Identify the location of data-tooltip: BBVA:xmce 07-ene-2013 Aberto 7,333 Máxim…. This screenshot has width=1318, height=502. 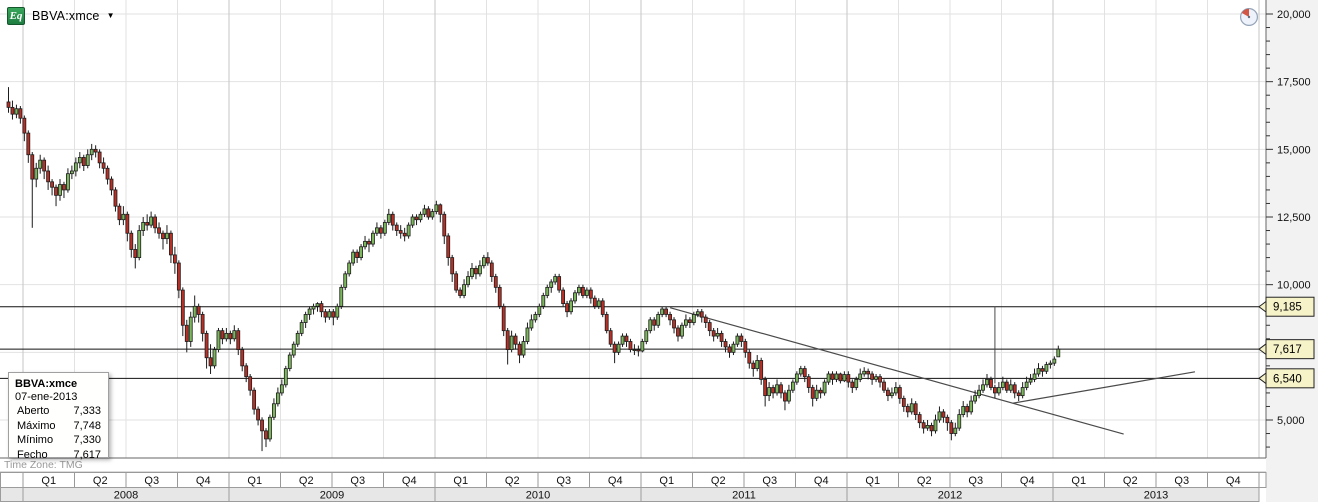
(58, 416).